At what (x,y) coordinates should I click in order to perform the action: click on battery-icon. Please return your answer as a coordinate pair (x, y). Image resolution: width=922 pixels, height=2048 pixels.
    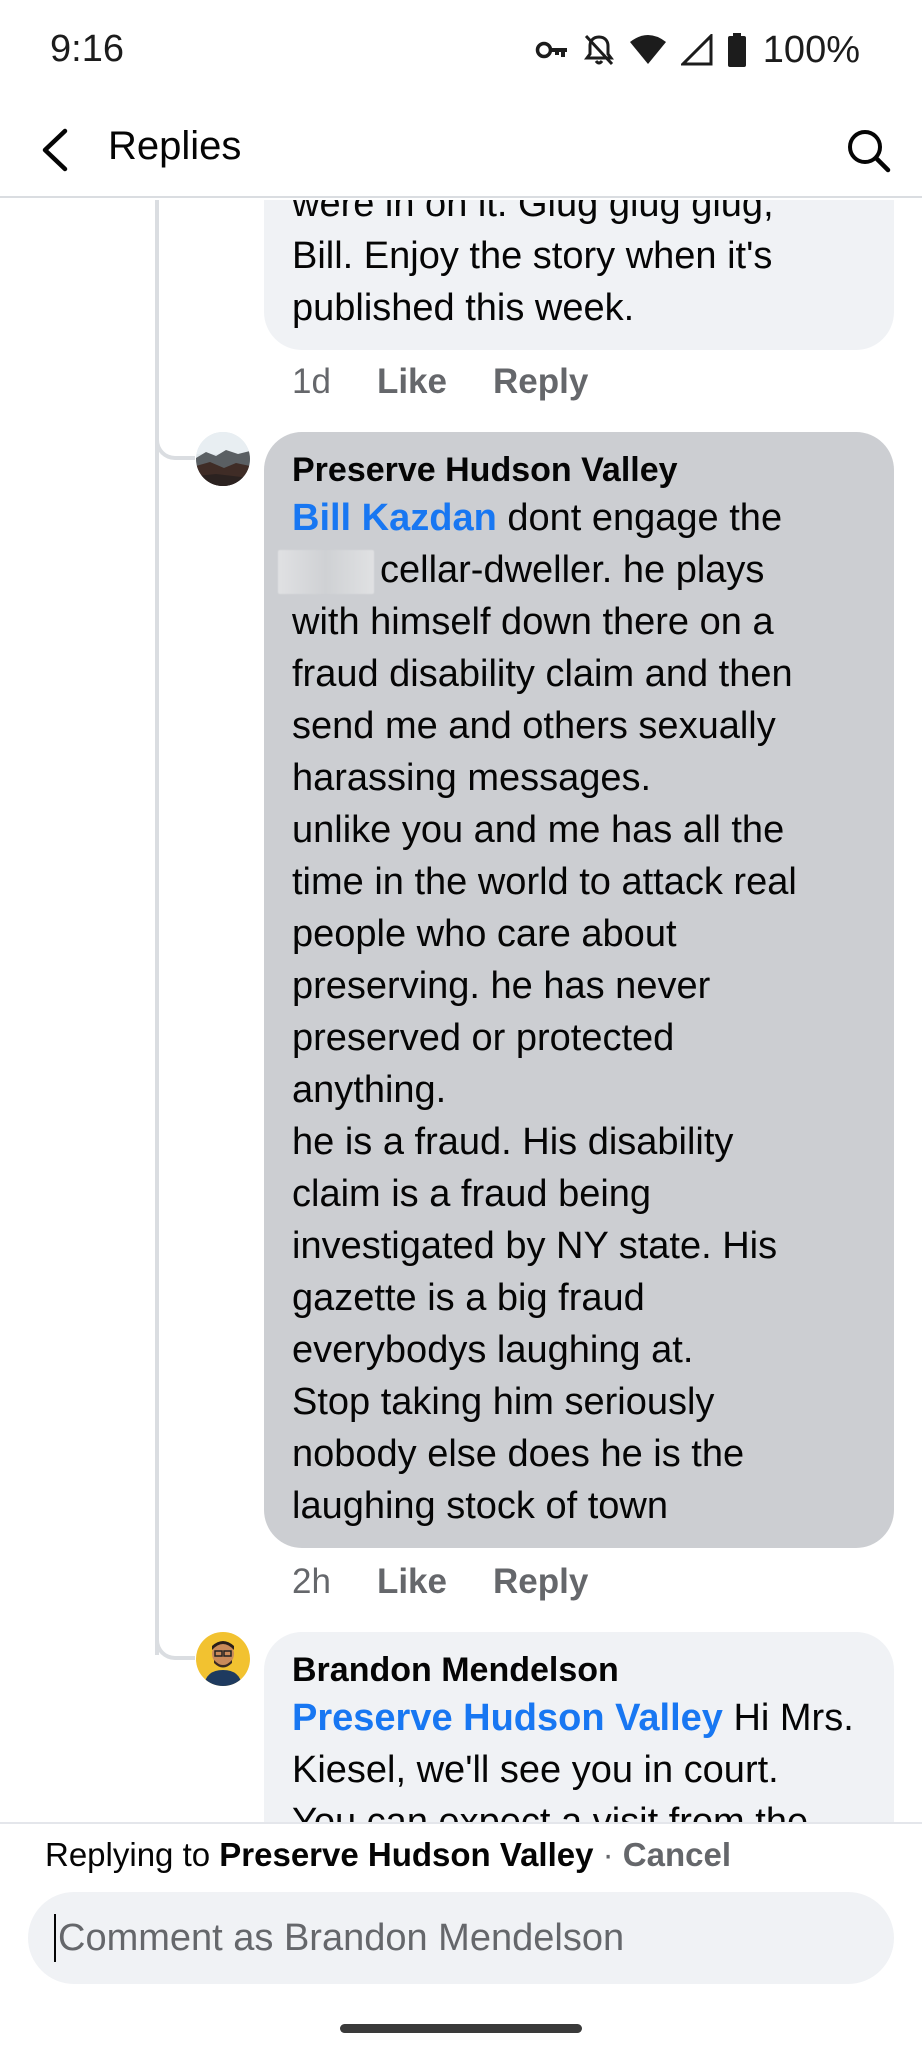
    Looking at the image, I should click on (736, 50).